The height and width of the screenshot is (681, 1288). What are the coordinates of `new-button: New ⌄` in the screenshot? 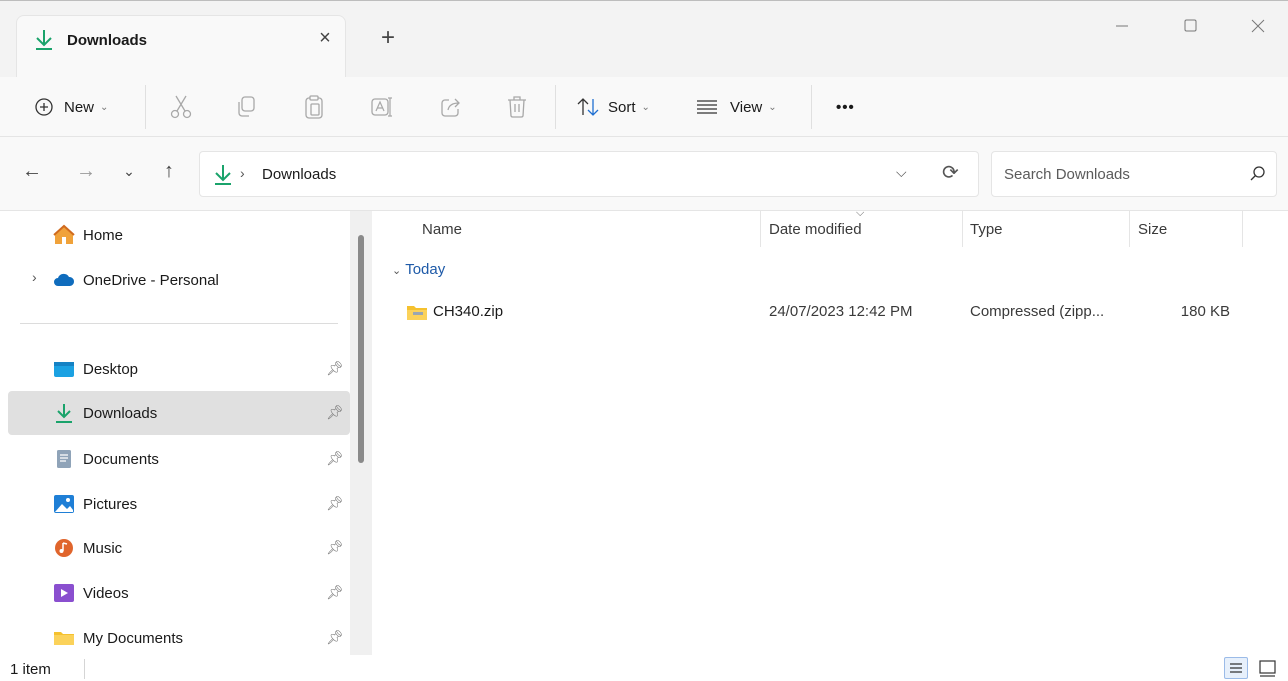 It's located at (71, 107).